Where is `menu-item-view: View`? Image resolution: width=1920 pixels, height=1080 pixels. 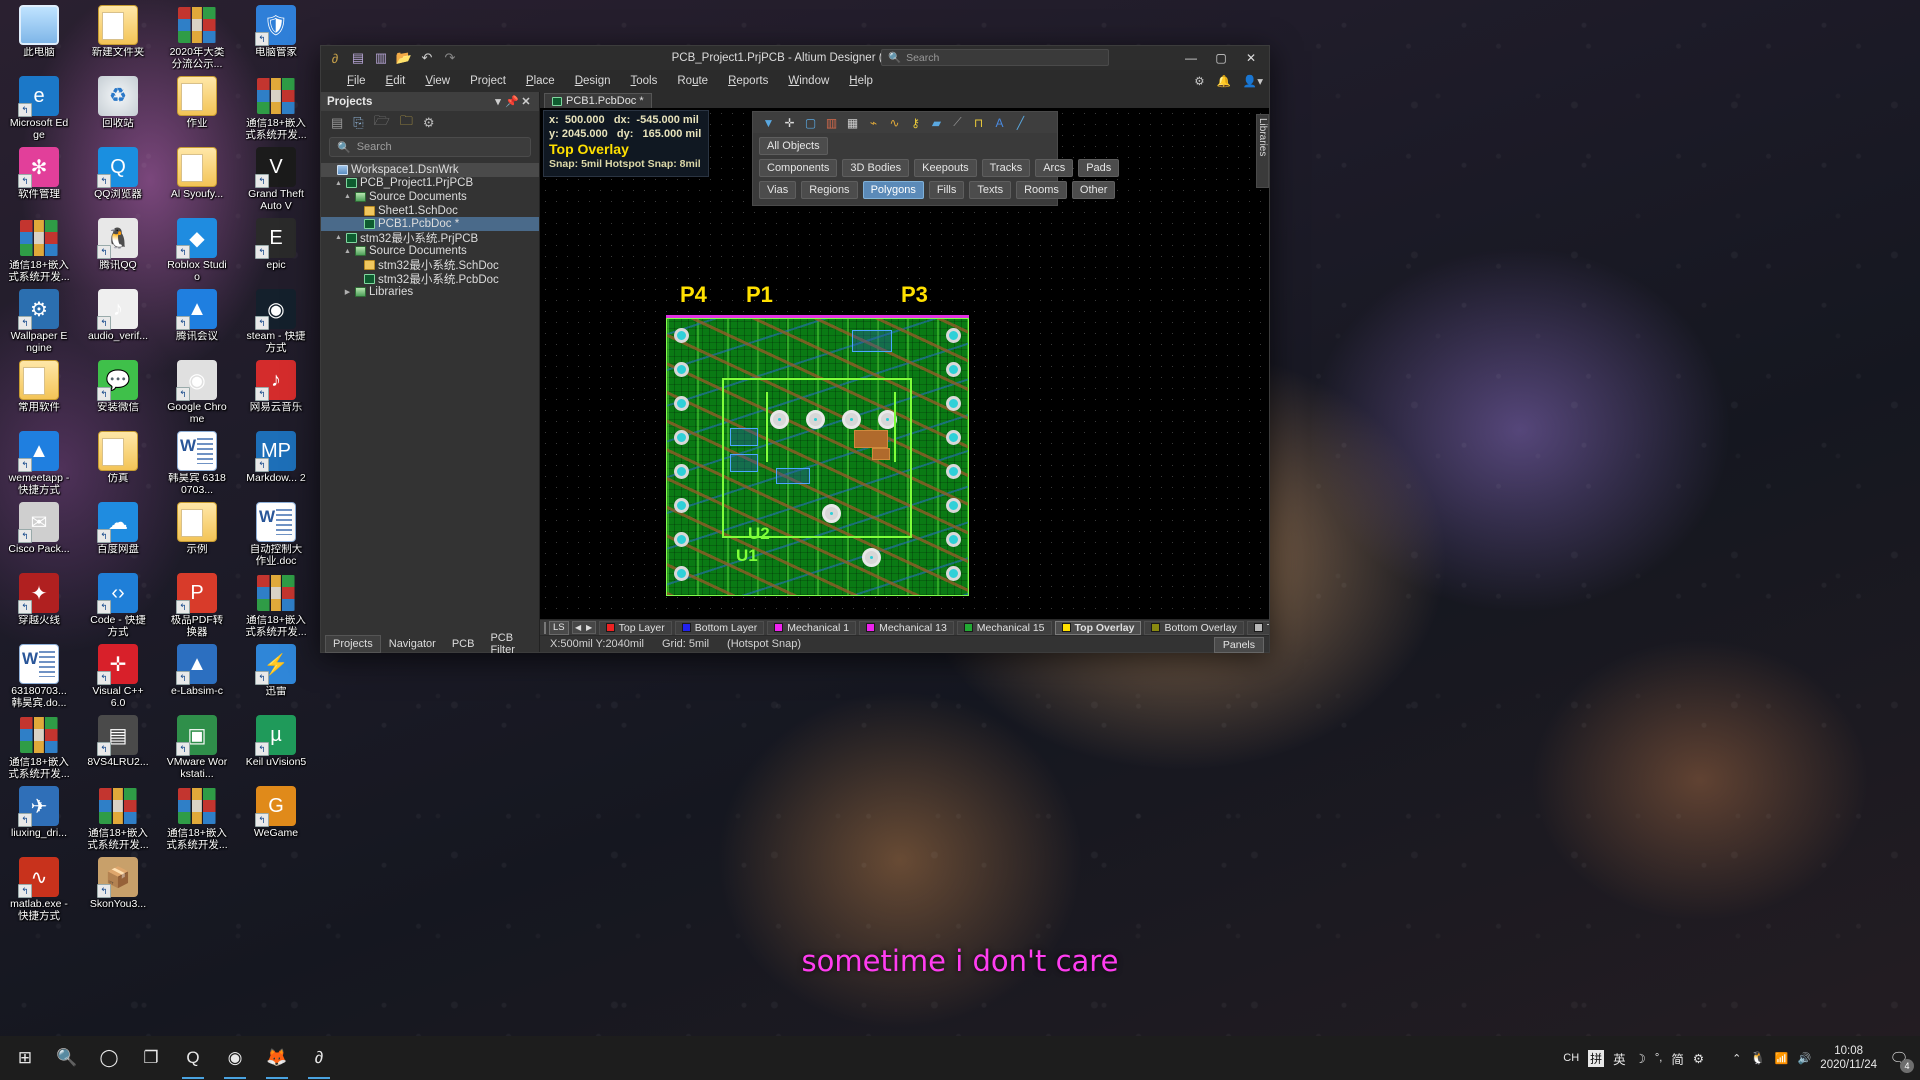
menu-item-view: View is located at coordinates (437, 81).